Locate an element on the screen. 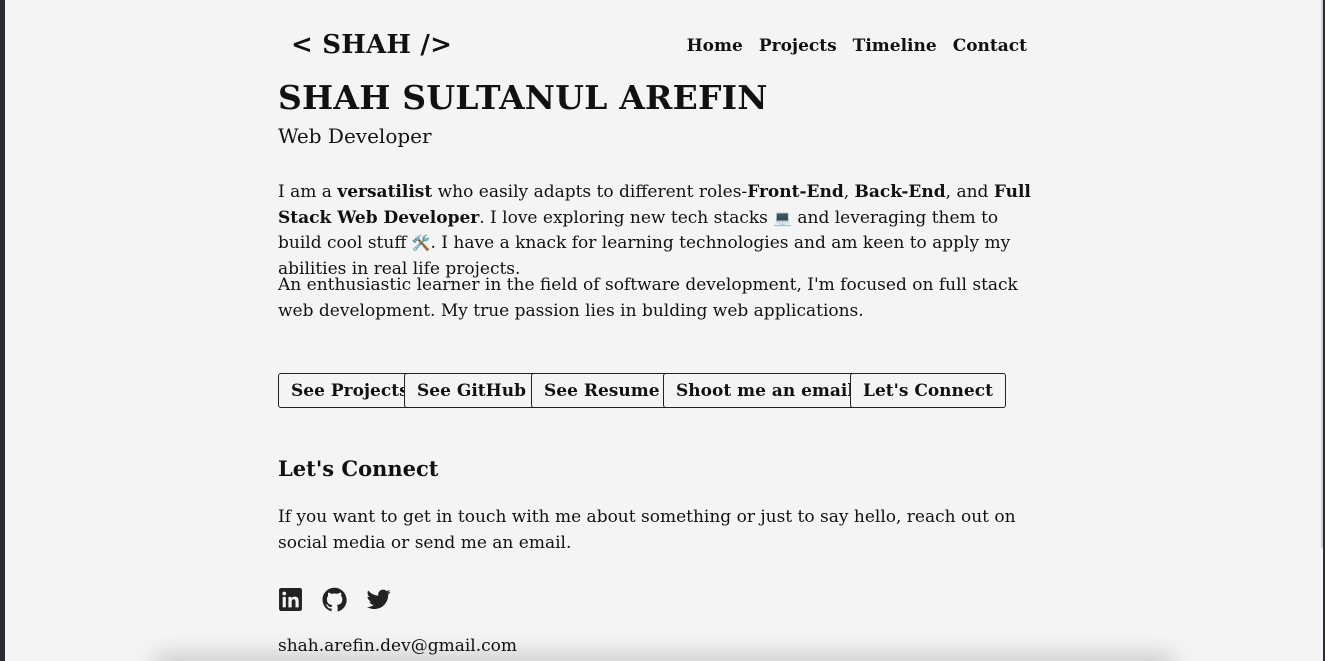 This screenshot has width=1325, height=661. lets-connect-button: Let's Connect is located at coordinates (928, 390).